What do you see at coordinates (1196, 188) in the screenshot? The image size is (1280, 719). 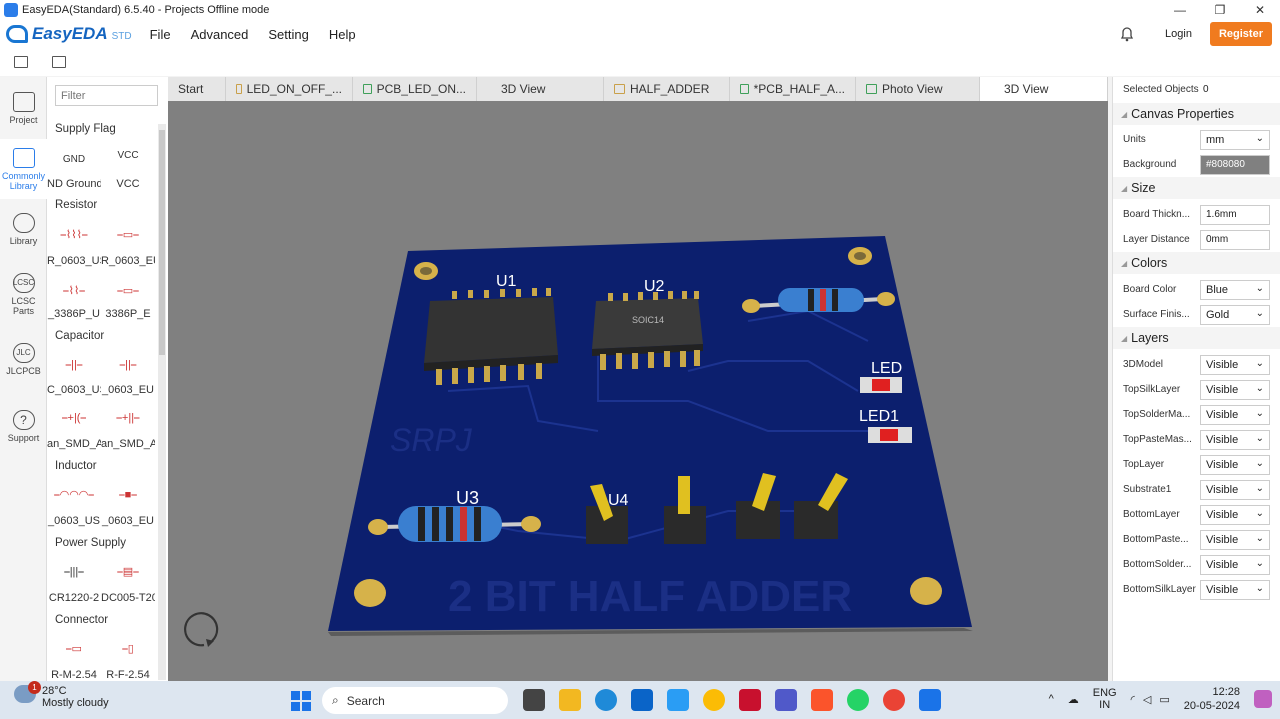 I see `size-header: ◢ Size` at bounding box center [1196, 188].